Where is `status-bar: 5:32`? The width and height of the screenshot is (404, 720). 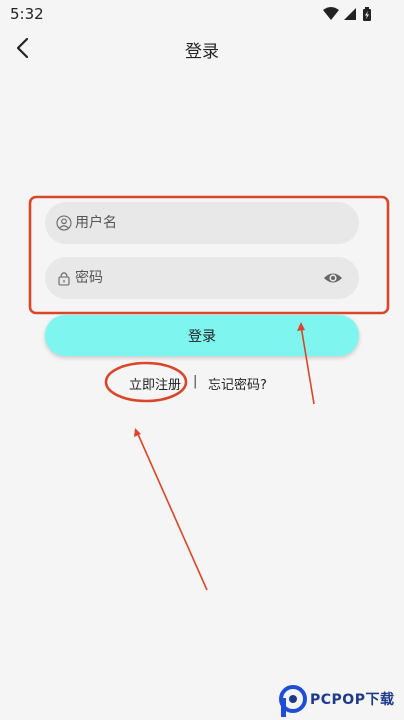 status-bar: 5:32 is located at coordinates (202, 14).